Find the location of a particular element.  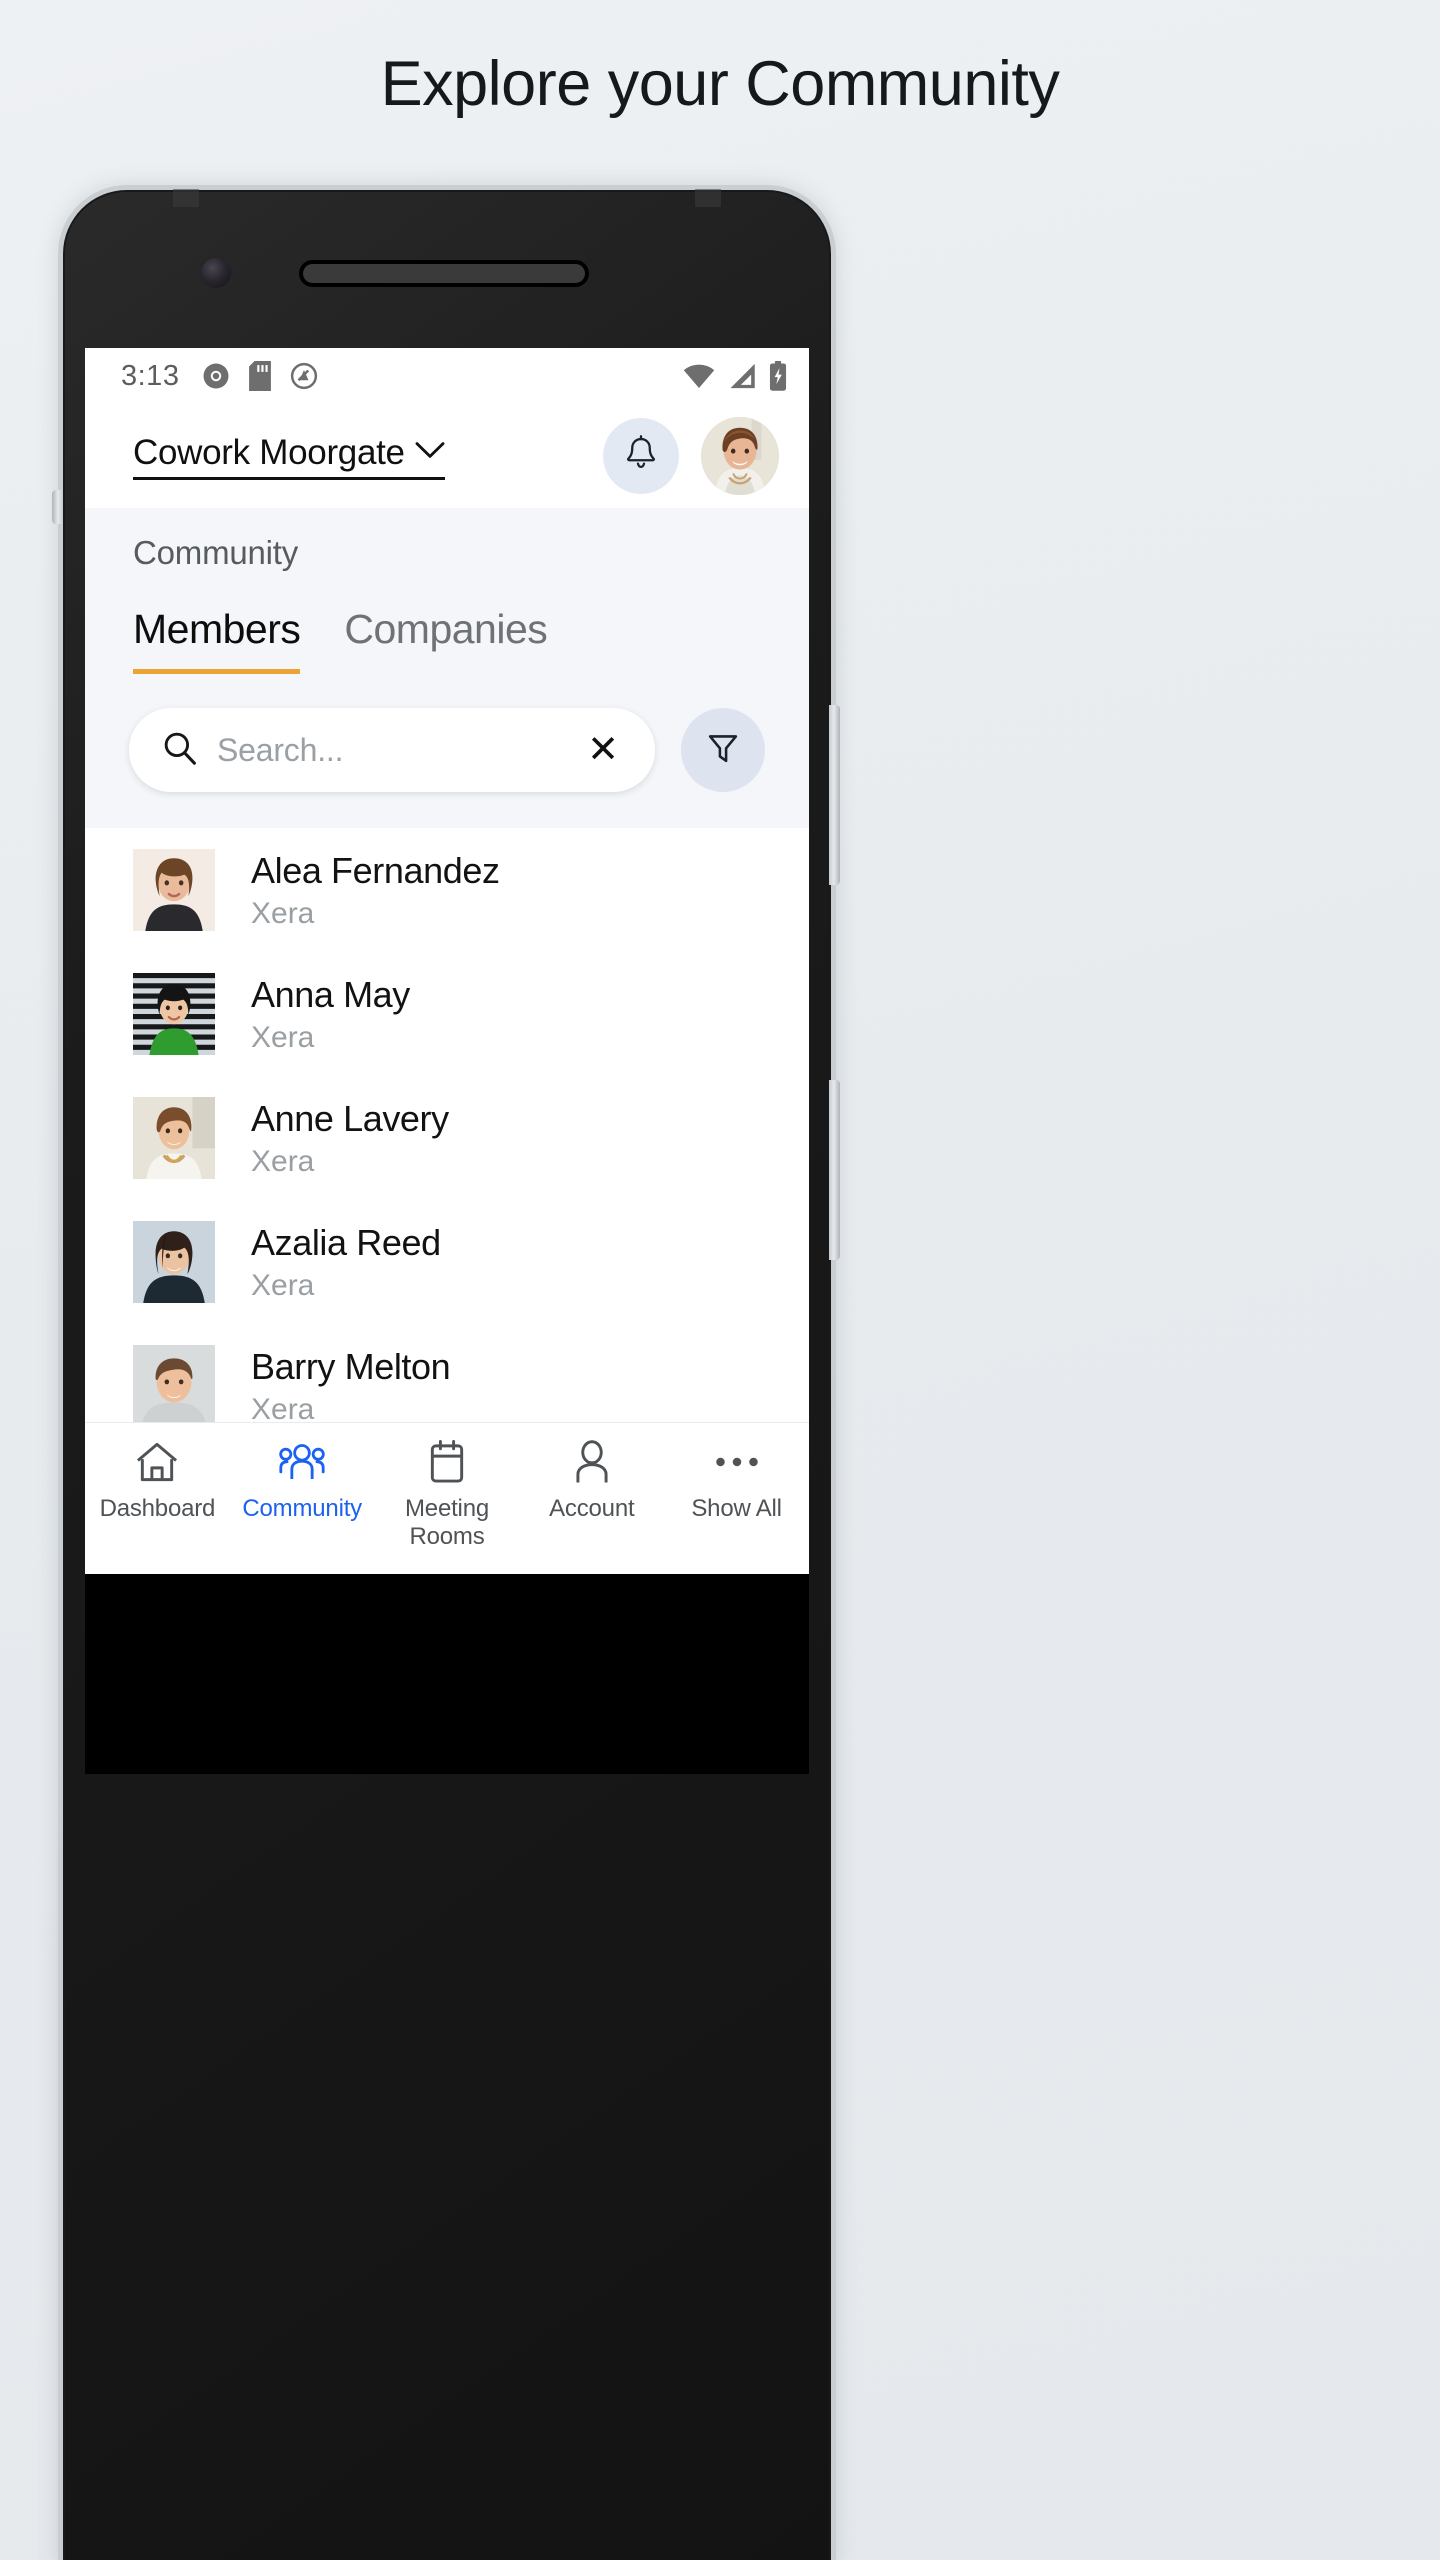

nav-item-community: Community is located at coordinates (302, 1481).